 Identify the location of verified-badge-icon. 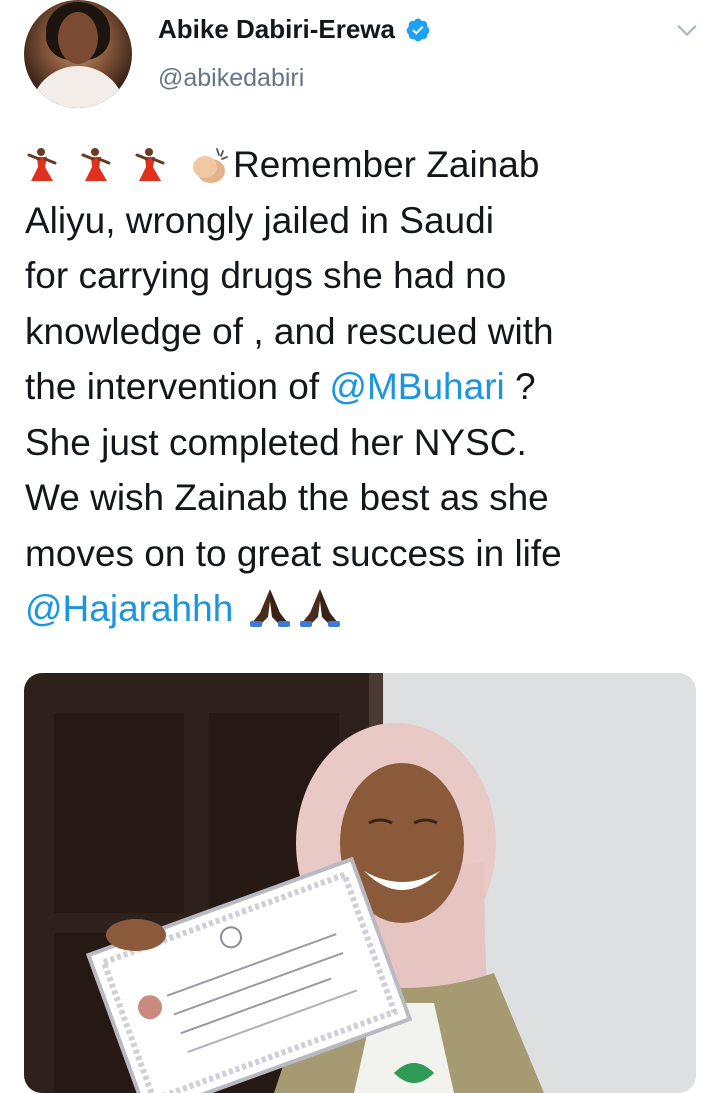
(418, 29).